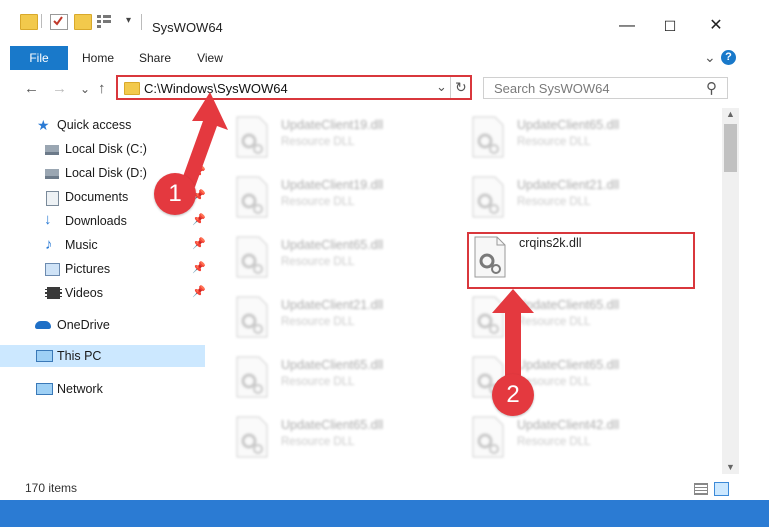 The height and width of the screenshot is (527, 769). Describe the element at coordinates (384, 513) in the screenshot. I see `desktop-background` at that location.